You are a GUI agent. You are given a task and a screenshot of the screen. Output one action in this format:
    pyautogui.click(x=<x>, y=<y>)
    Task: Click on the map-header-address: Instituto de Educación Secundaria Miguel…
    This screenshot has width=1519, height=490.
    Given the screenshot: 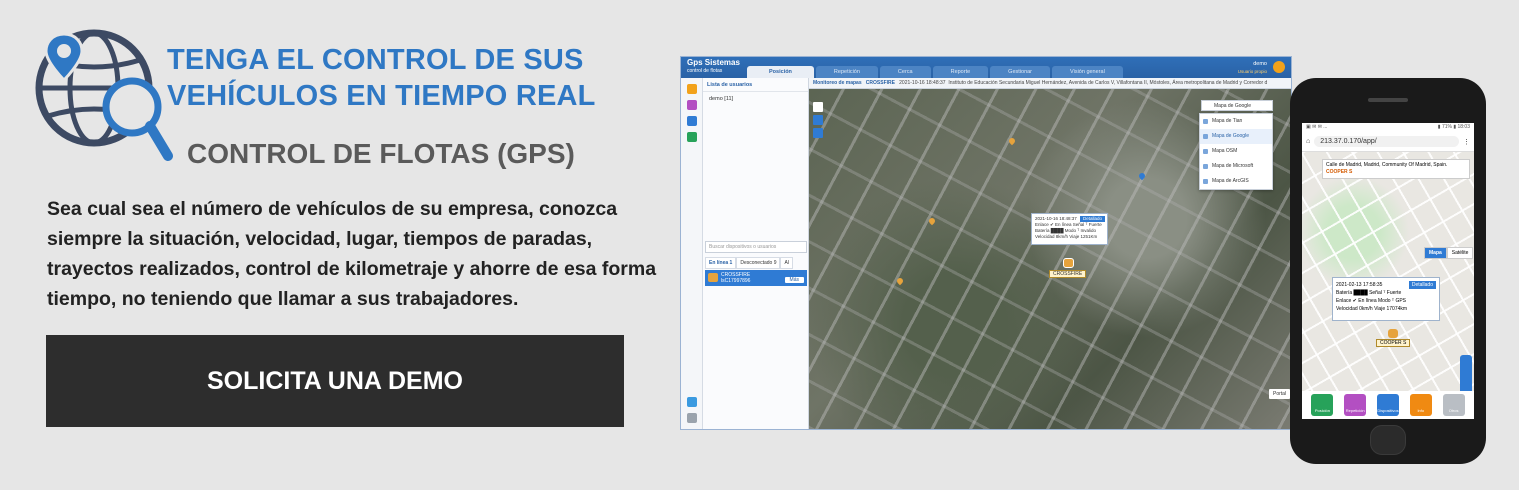 What is the action you would take?
    pyautogui.click(x=1108, y=83)
    